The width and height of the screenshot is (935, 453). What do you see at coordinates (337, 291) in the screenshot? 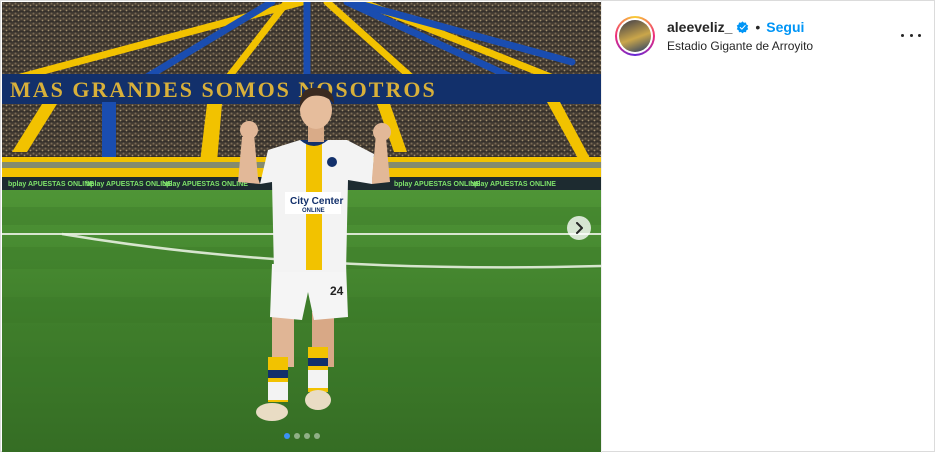
I see `shorts-number: 24` at bounding box center [337, 291].